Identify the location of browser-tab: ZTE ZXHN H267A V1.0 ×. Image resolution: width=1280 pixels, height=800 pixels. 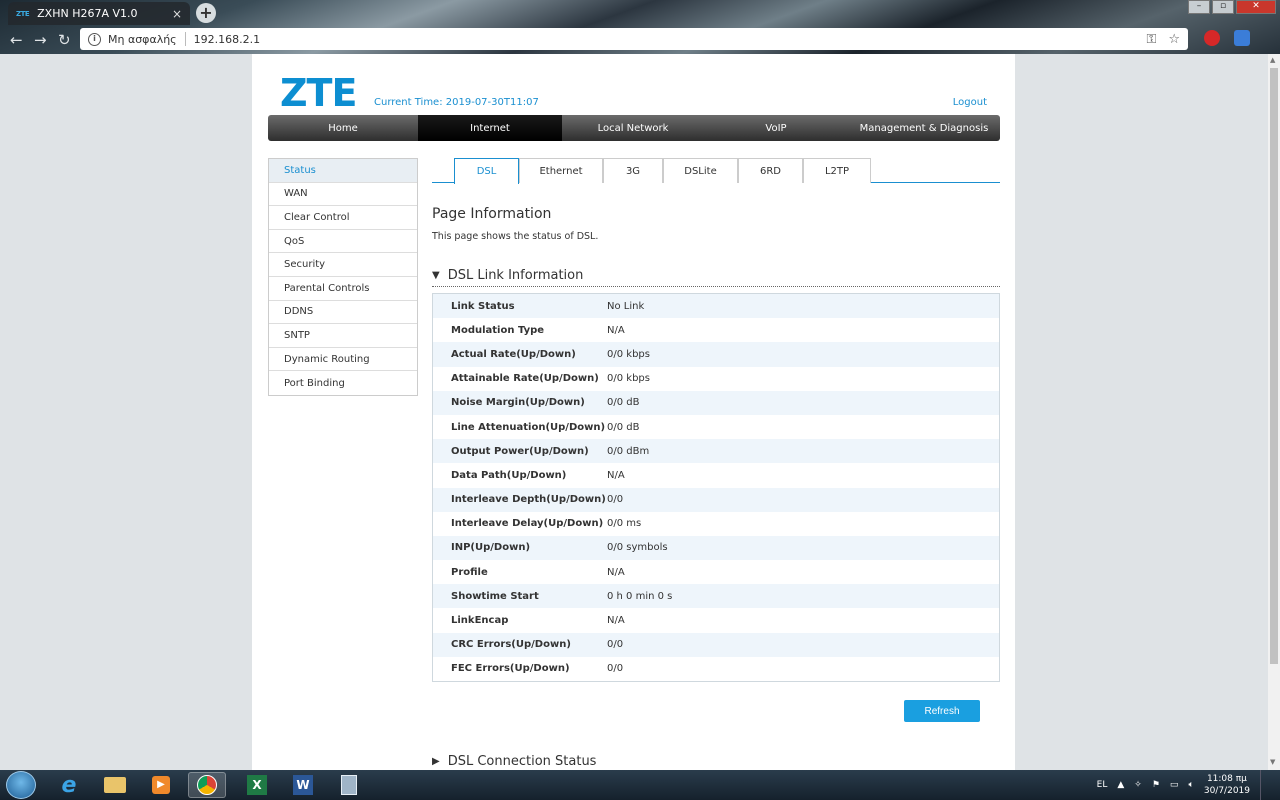
(99, 13).